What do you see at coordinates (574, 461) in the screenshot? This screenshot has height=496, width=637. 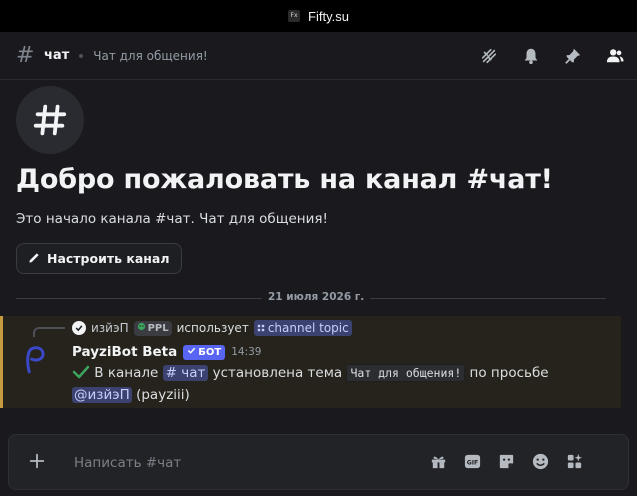 I see `apps-icon` at bounding box center [574, 461].